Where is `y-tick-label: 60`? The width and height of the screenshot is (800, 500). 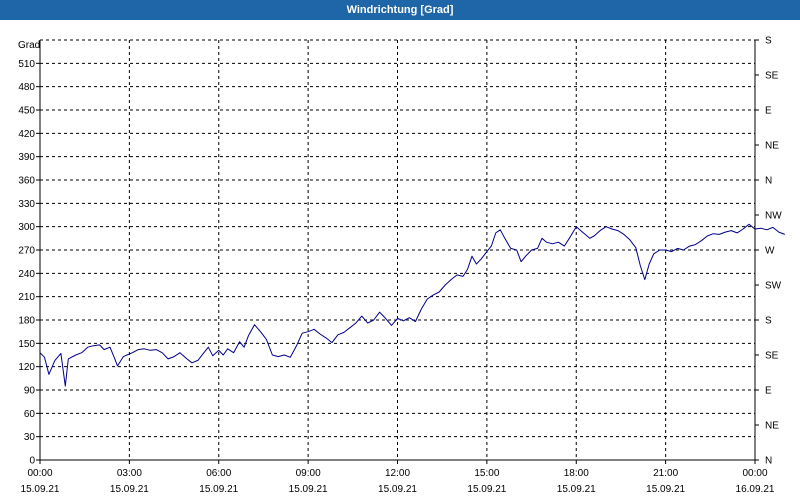 y-tick-label: 60 is located at coordinates (30, 414).